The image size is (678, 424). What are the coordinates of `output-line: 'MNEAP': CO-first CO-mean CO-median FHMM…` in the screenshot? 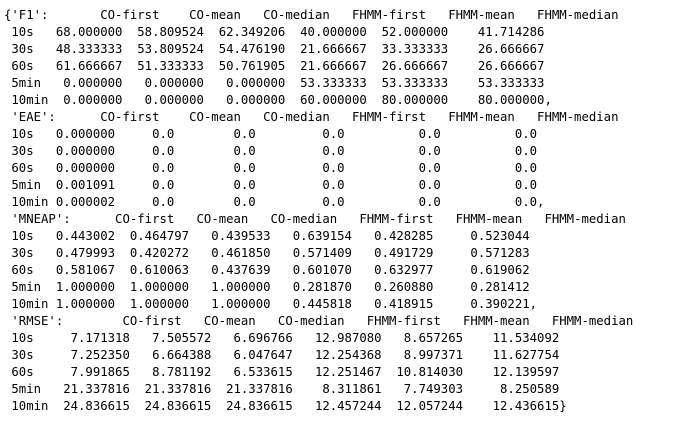 It's located at (315, 219).